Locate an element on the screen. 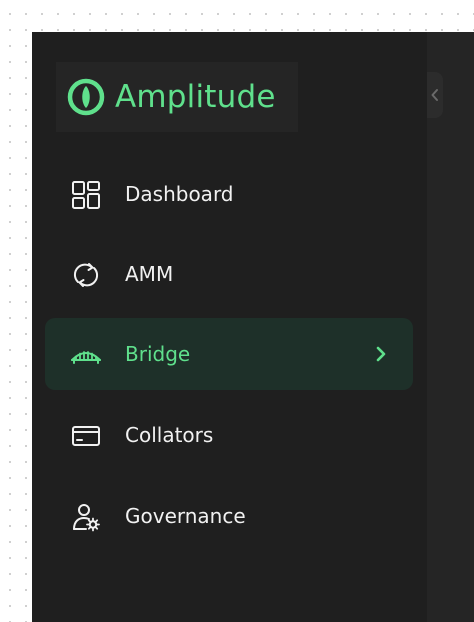 This screenshot has width=474, height=622. chevron-right-icon is located at coordinates (381, 354).